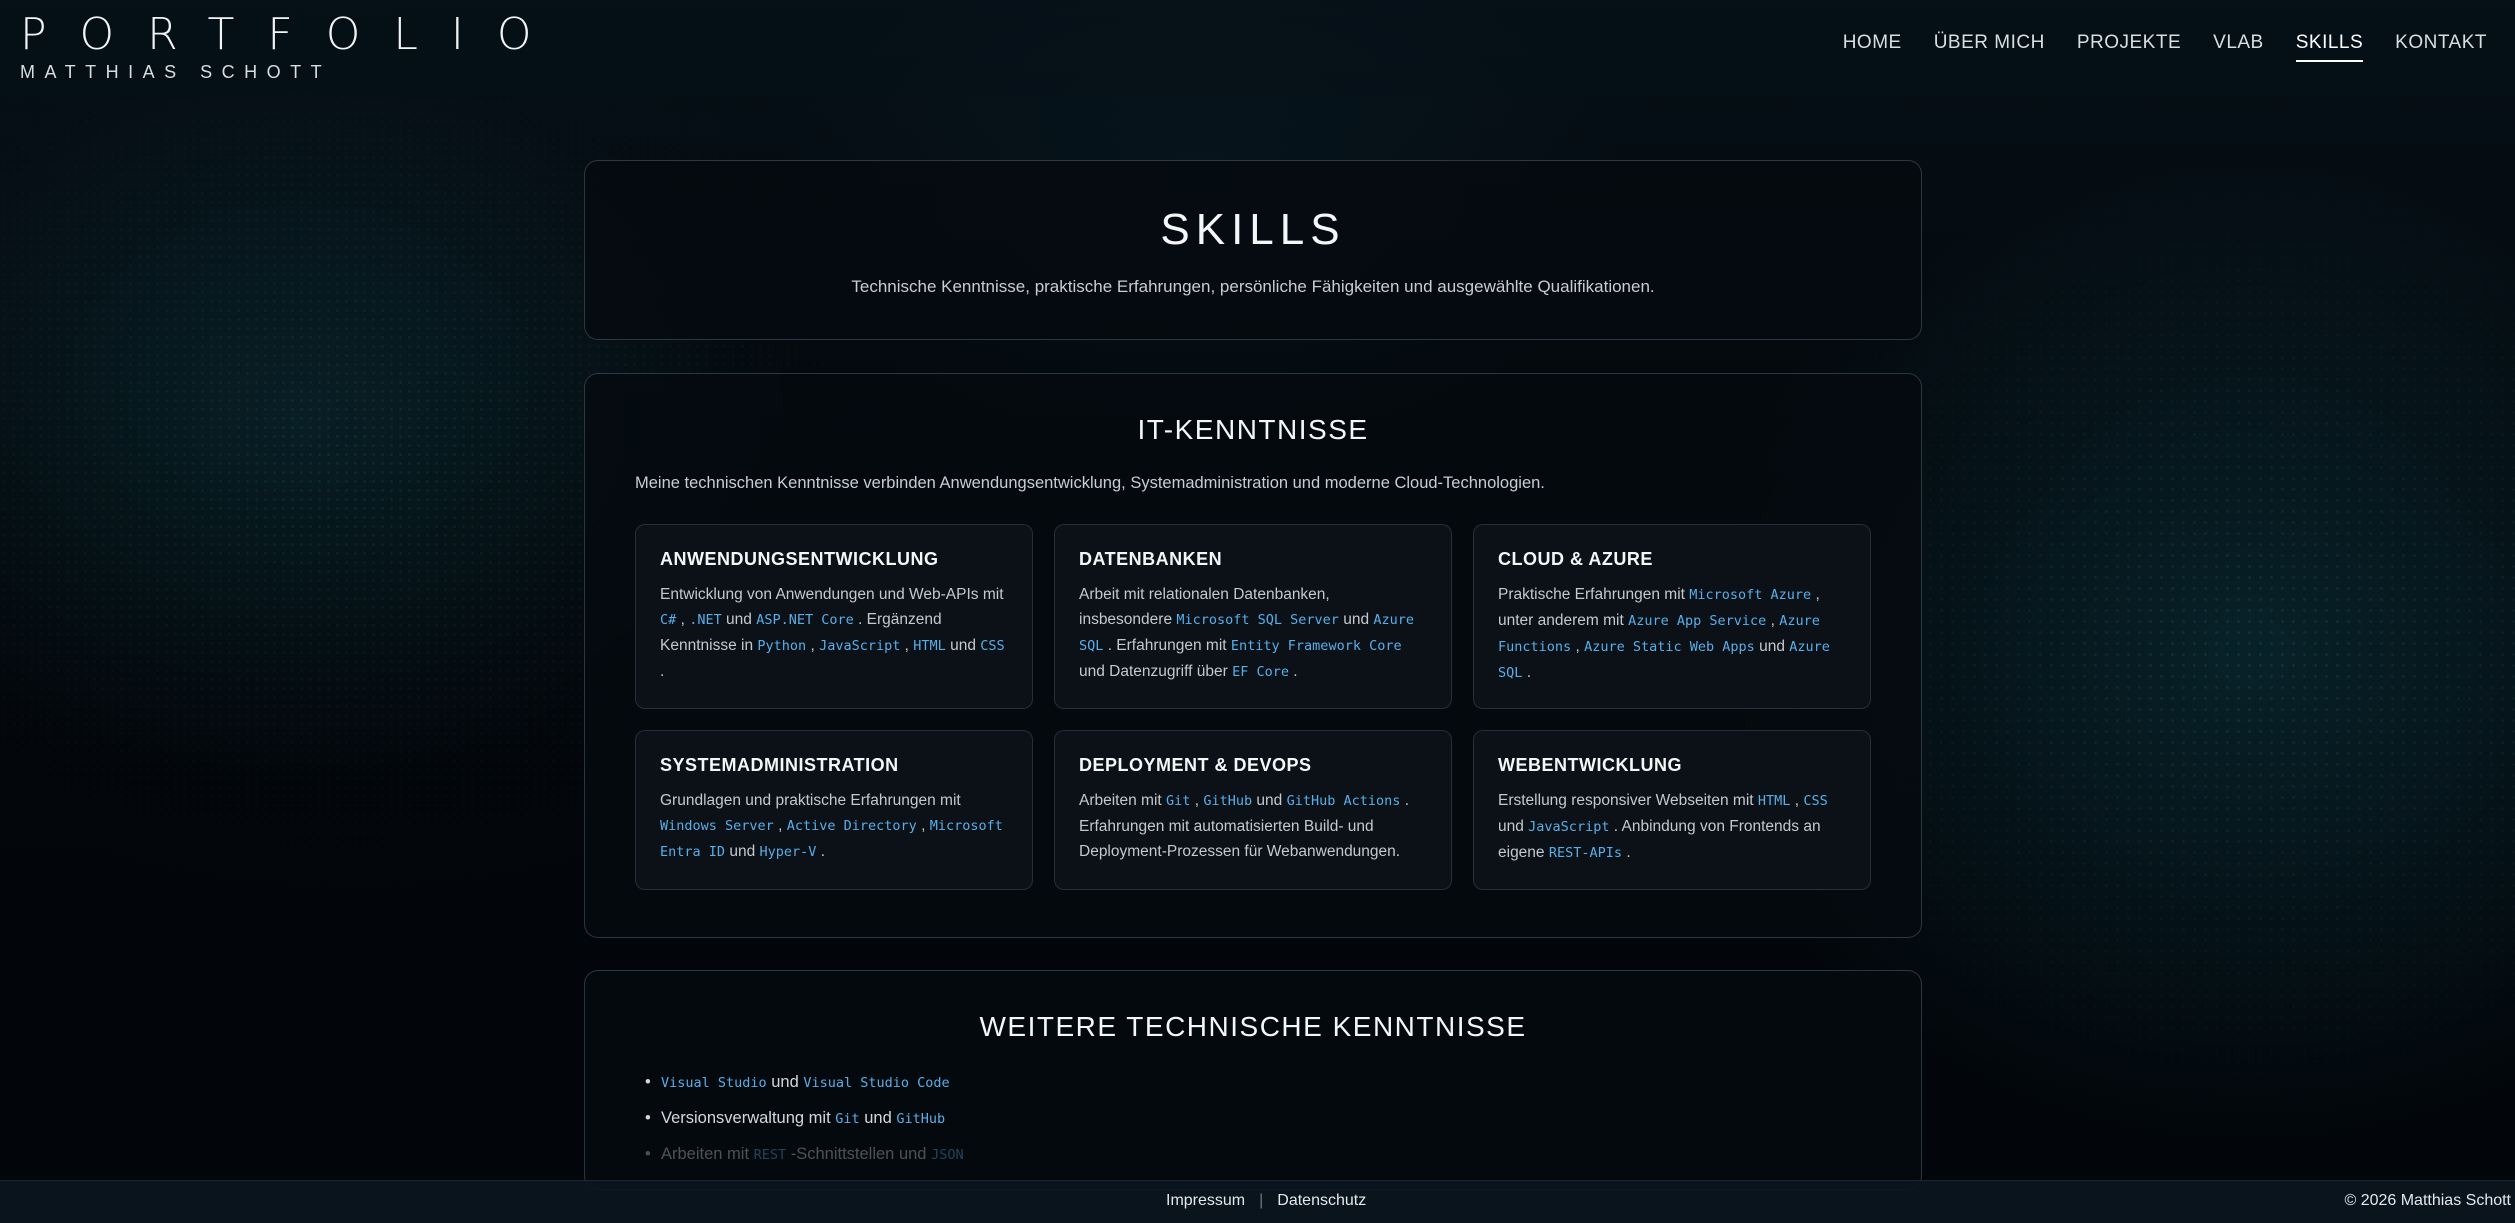  Describe the element at coordinates (876, 1083) in the screenshot. I see `code-keyword: Visual Studio Code` at that location.